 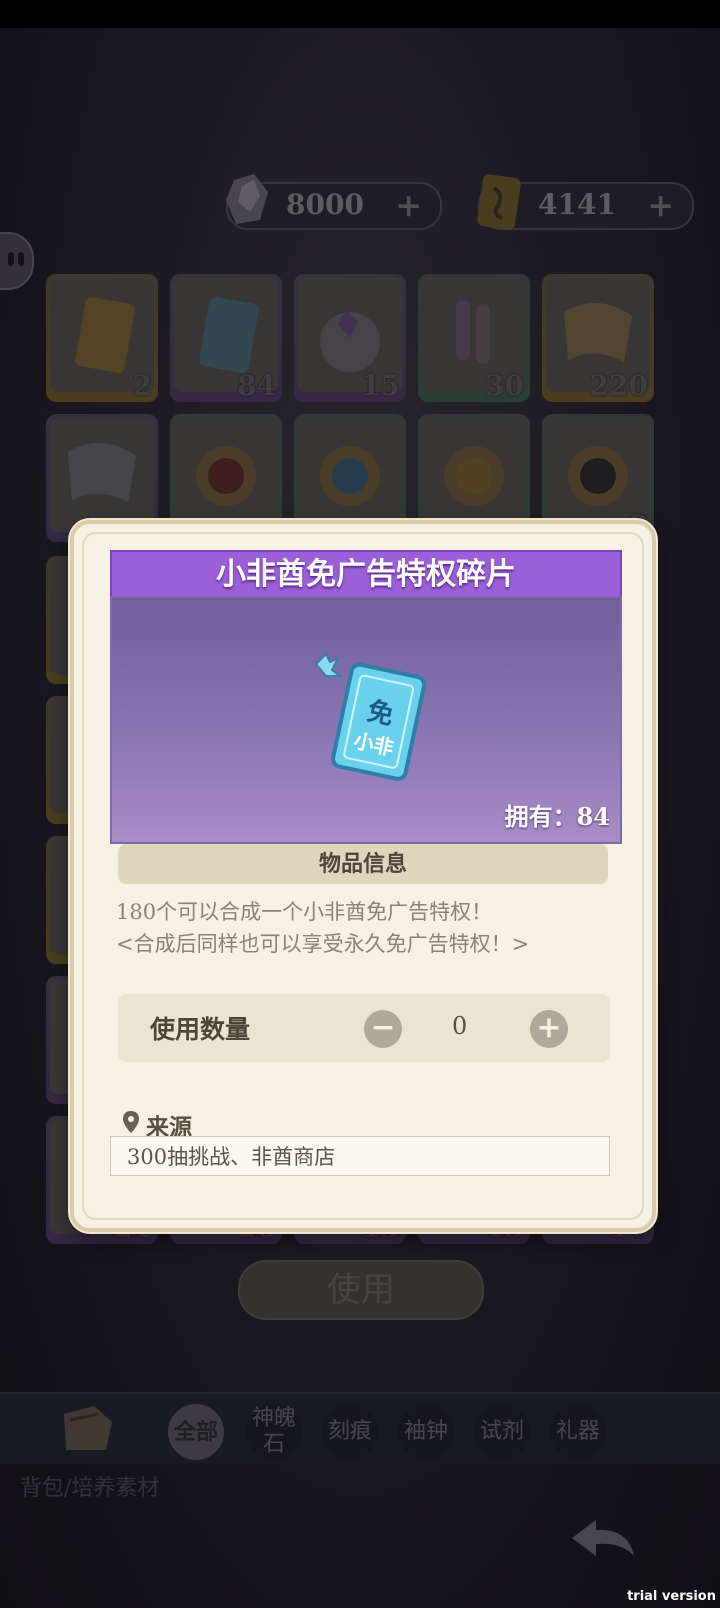 I want to click on quantity-selector: 使用数量 − 0 +, so click(x=364, y=1028).